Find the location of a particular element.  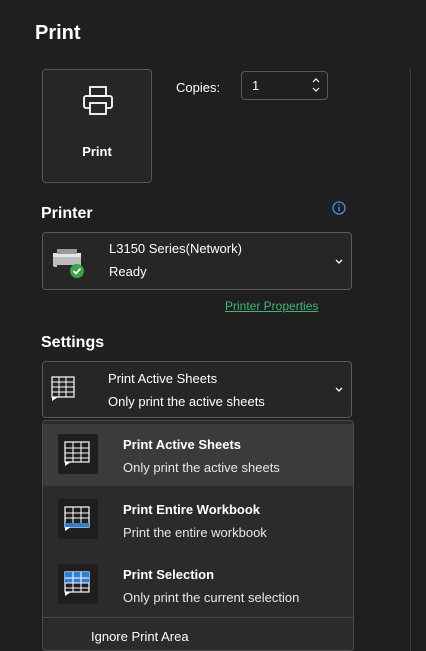

option-title: Print Active Sheets is located at coordinates (182, 444).